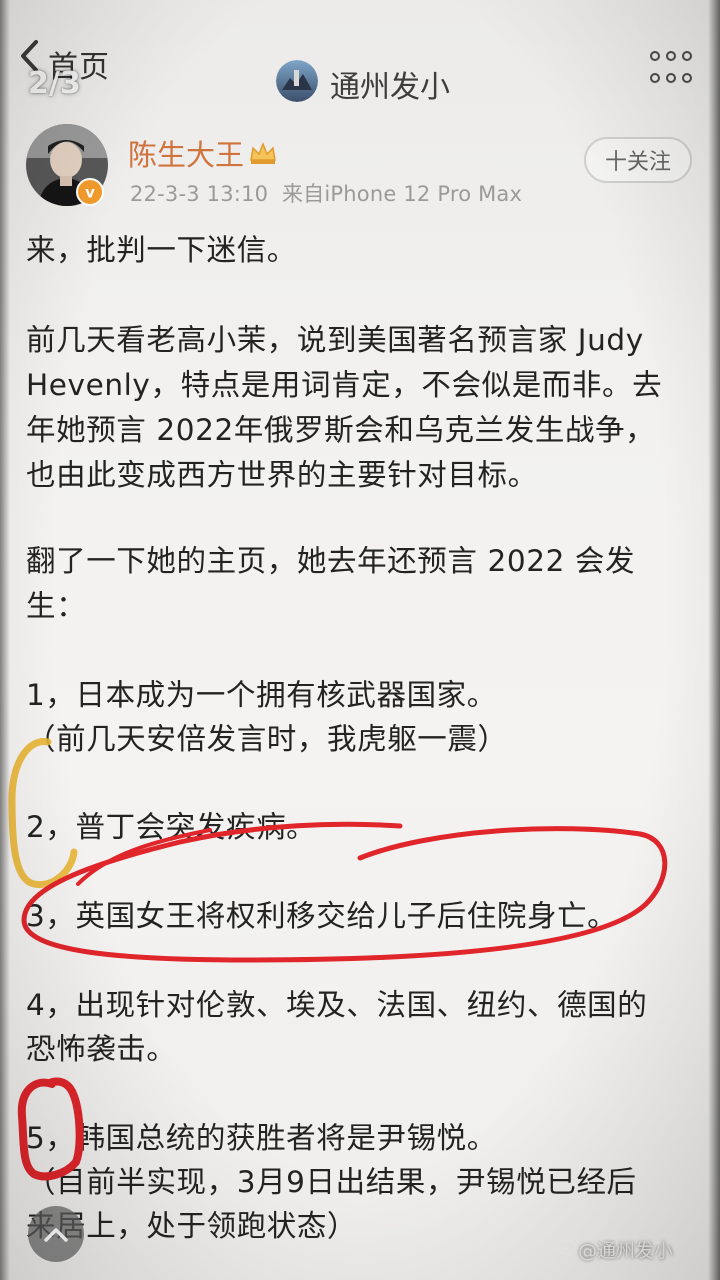 The height and width of the screenshot is (1280, 720). What do you see at coordinates (56, 606) in the screenshot?
I see `post-line: 生：` at bounding box center [56, 606].